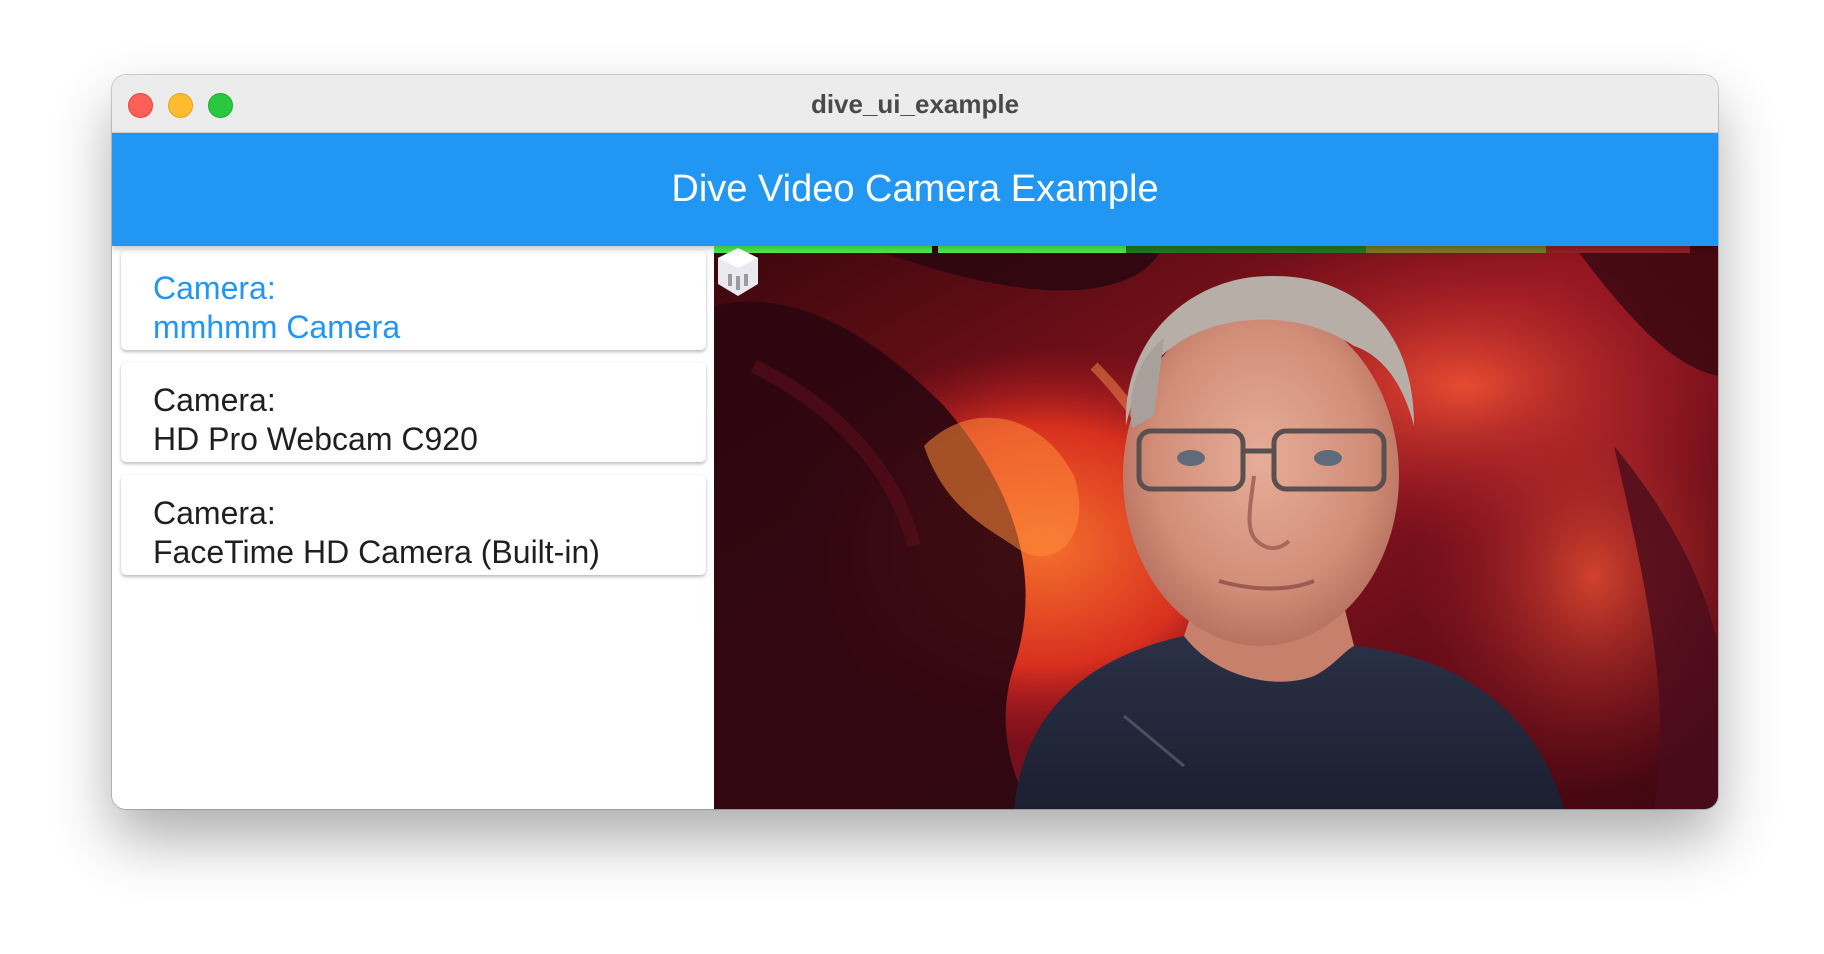 The width and height of the screenshot is (1824, 954). I want to click on app-bar: Dive Video Camera Example, so click(915, 189).